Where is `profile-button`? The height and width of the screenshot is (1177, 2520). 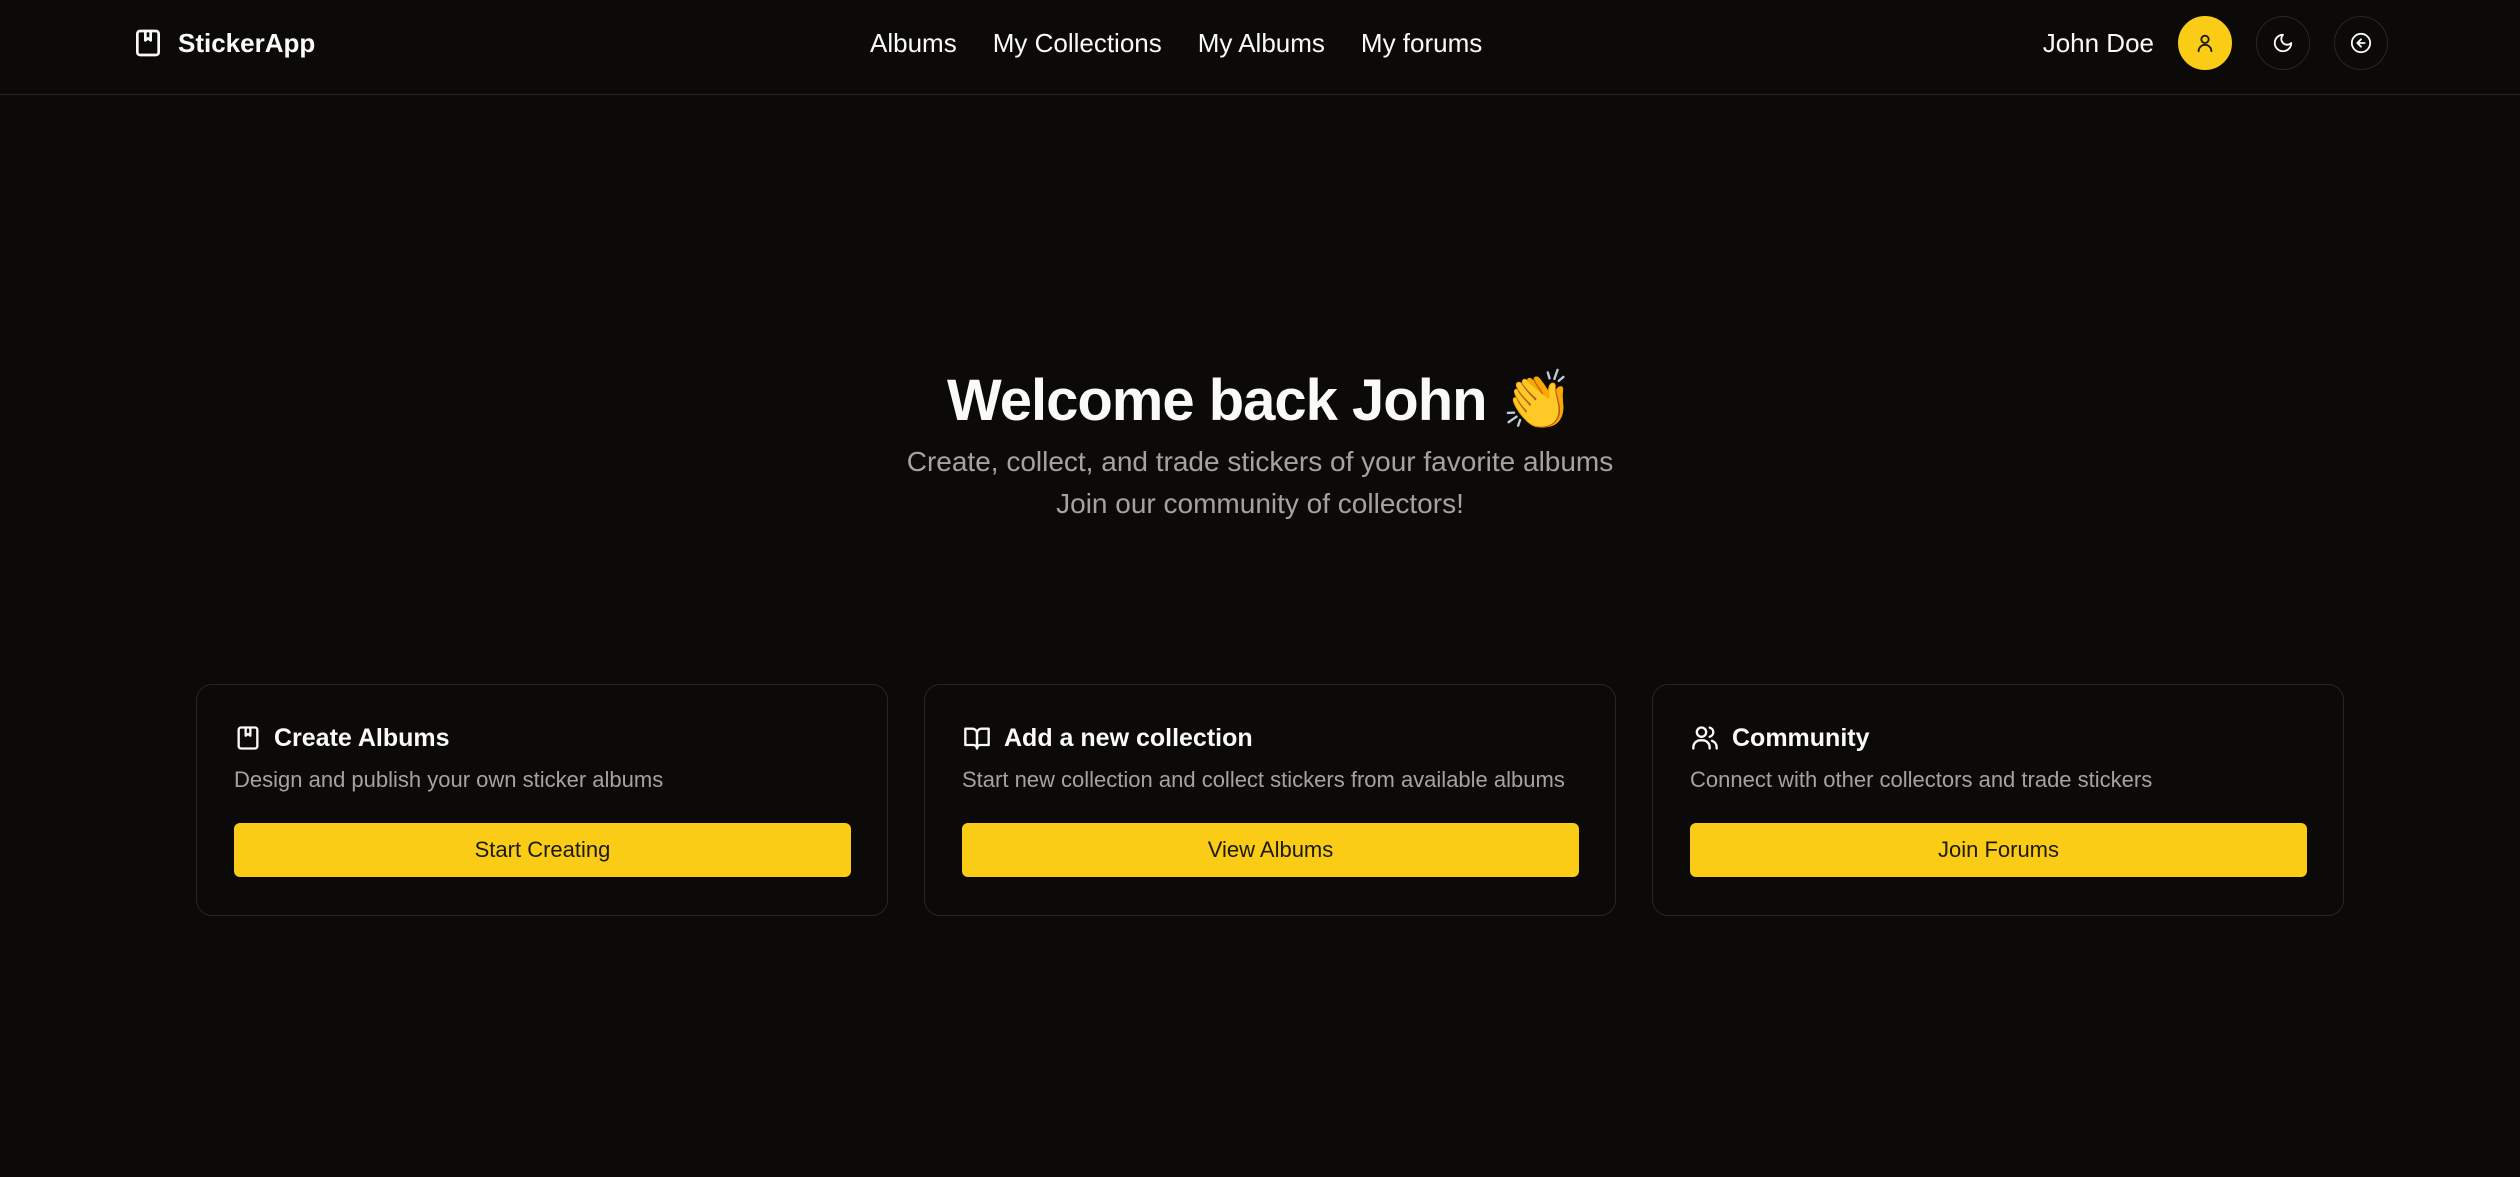 profile-button is located at coordinates (2205, 43).